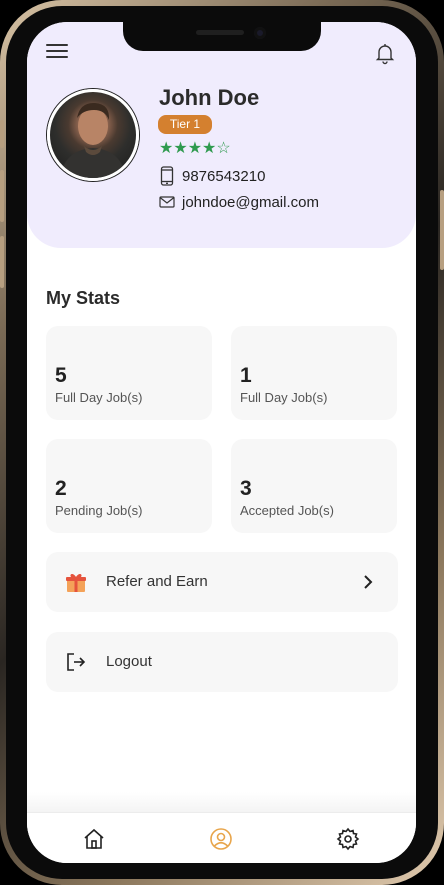  Describe the element at coordinates (2, 196) in the screenshot. I see `volume-up-button` at that location.